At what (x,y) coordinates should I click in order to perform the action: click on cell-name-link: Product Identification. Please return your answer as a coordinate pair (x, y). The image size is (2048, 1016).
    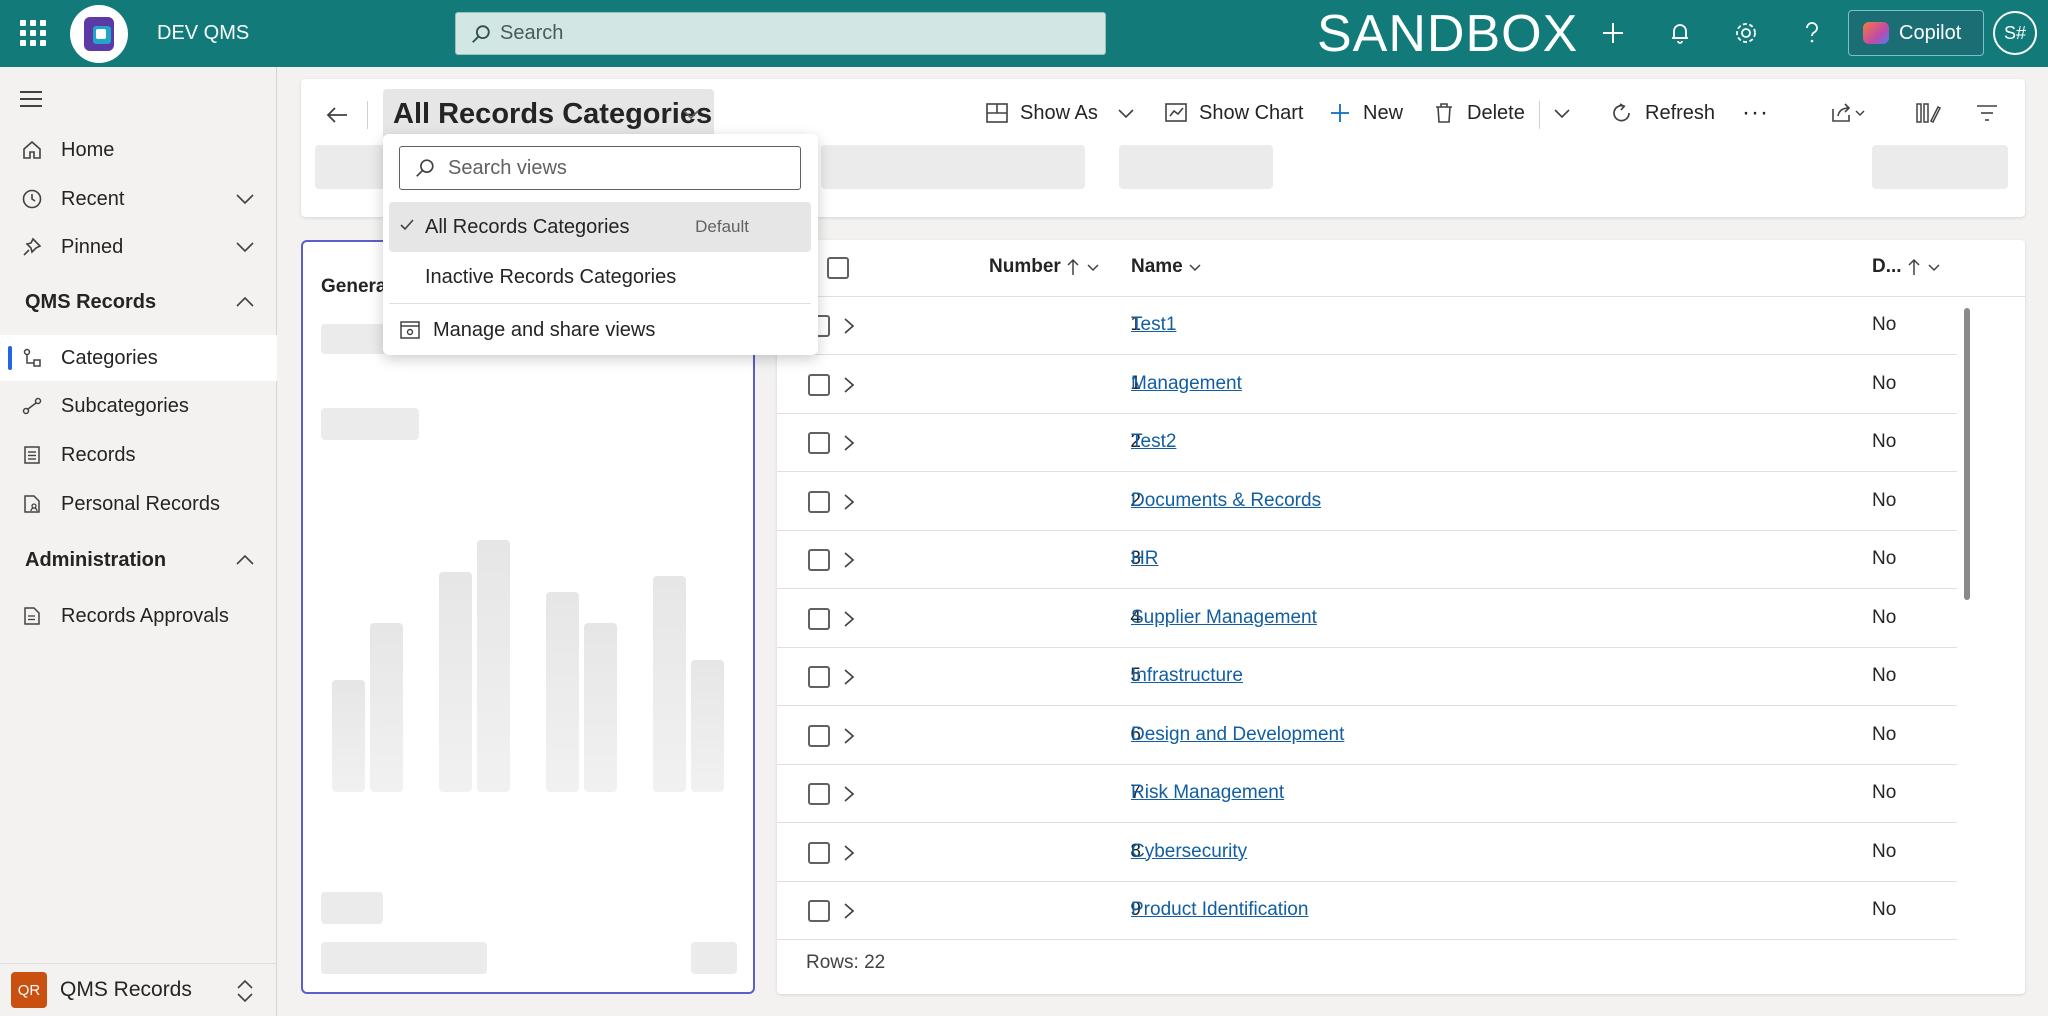
    Looking at the image, I should click on (1219, 910).